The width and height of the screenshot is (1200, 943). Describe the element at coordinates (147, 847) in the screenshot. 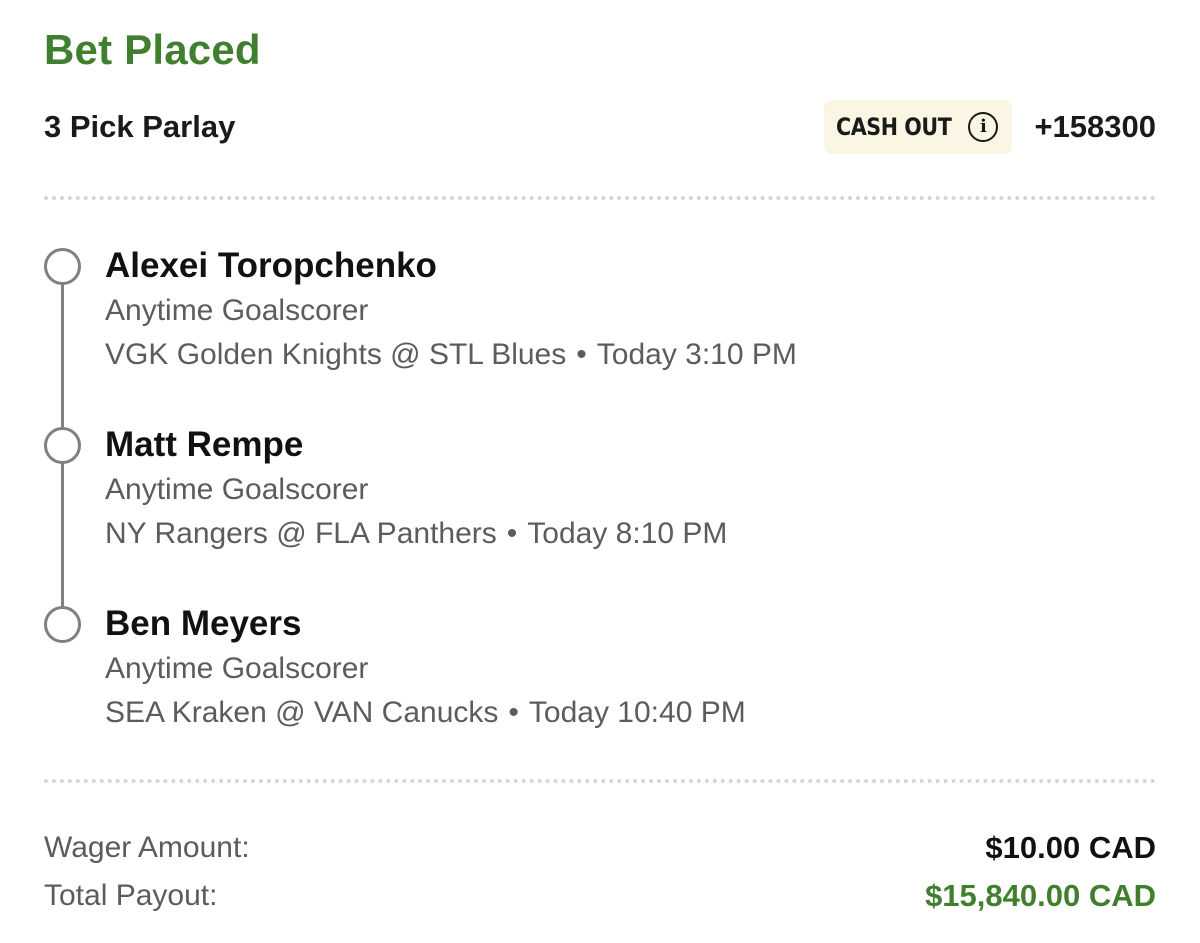

I see `wager-label: Wager Amount:` at that location.